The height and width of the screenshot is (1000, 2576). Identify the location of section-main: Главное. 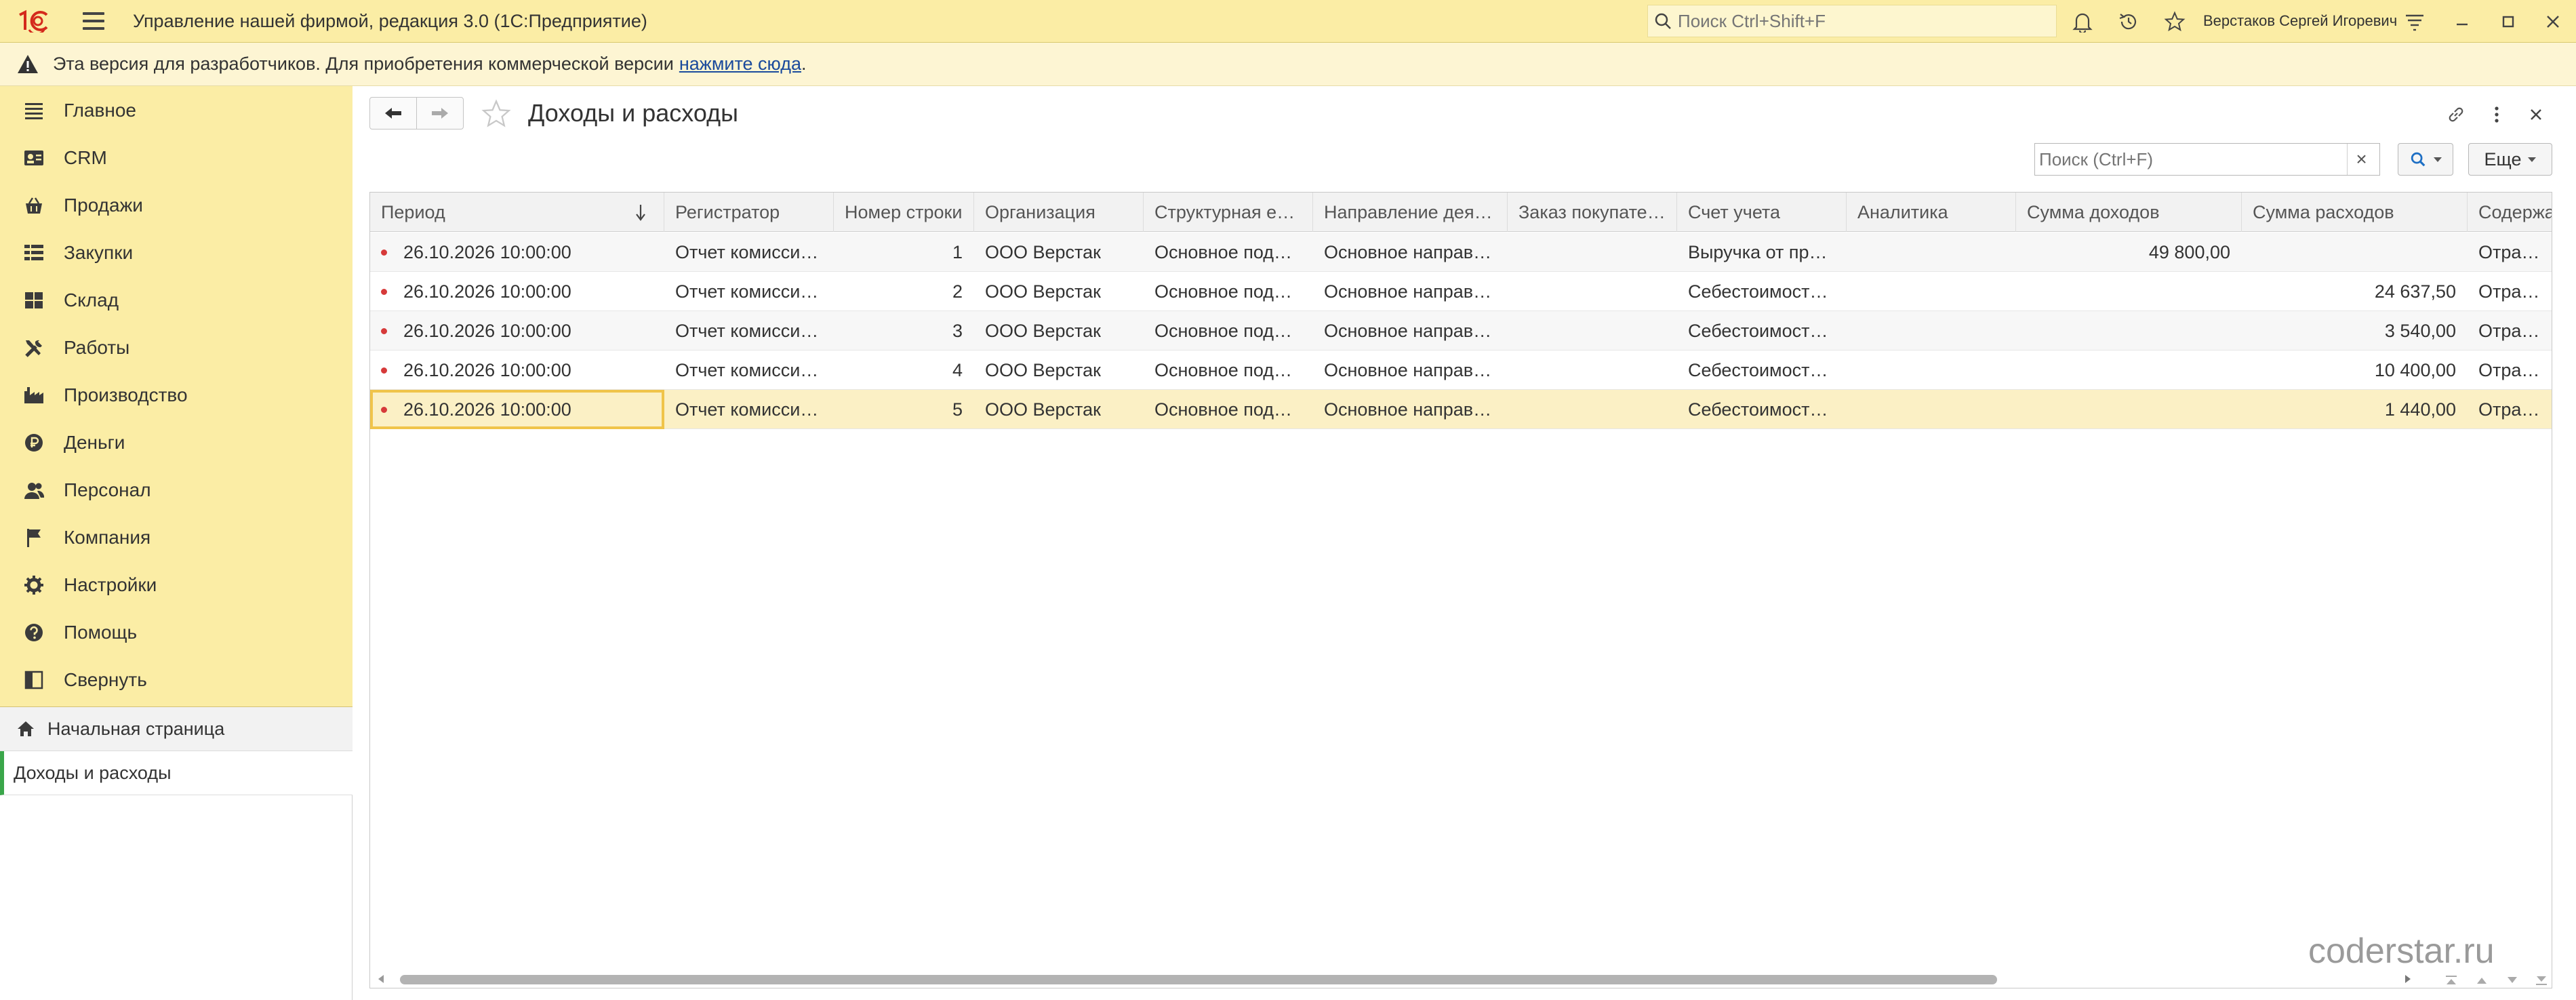
(176, 110).